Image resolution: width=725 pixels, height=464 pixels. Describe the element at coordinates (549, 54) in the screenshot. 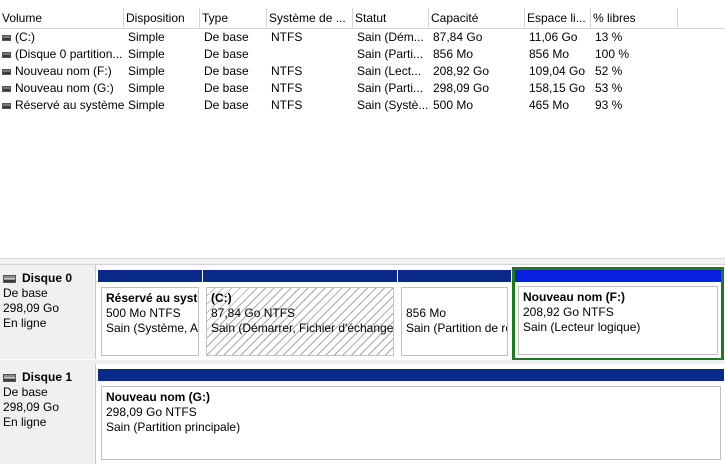

I see `cell-free-space: 856 Mo` at that location.